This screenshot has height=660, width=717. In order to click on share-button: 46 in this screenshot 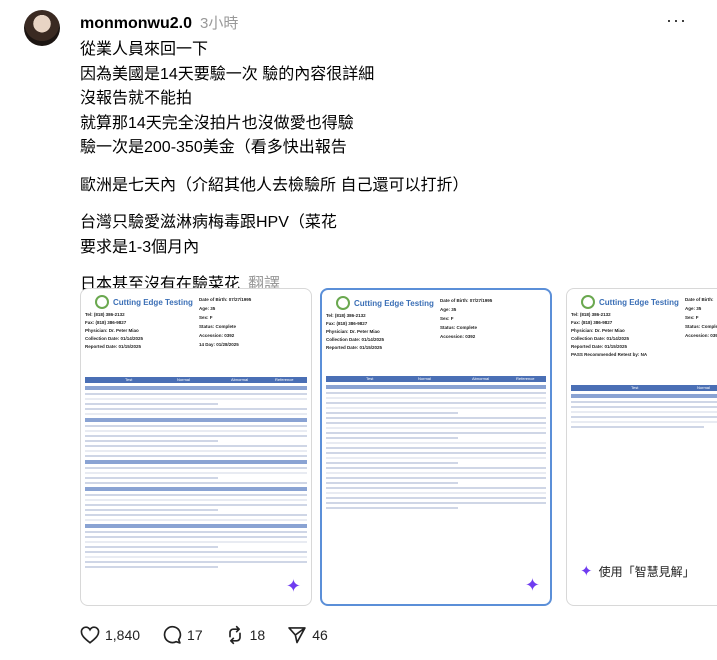, I will do `click(307, 635)`.